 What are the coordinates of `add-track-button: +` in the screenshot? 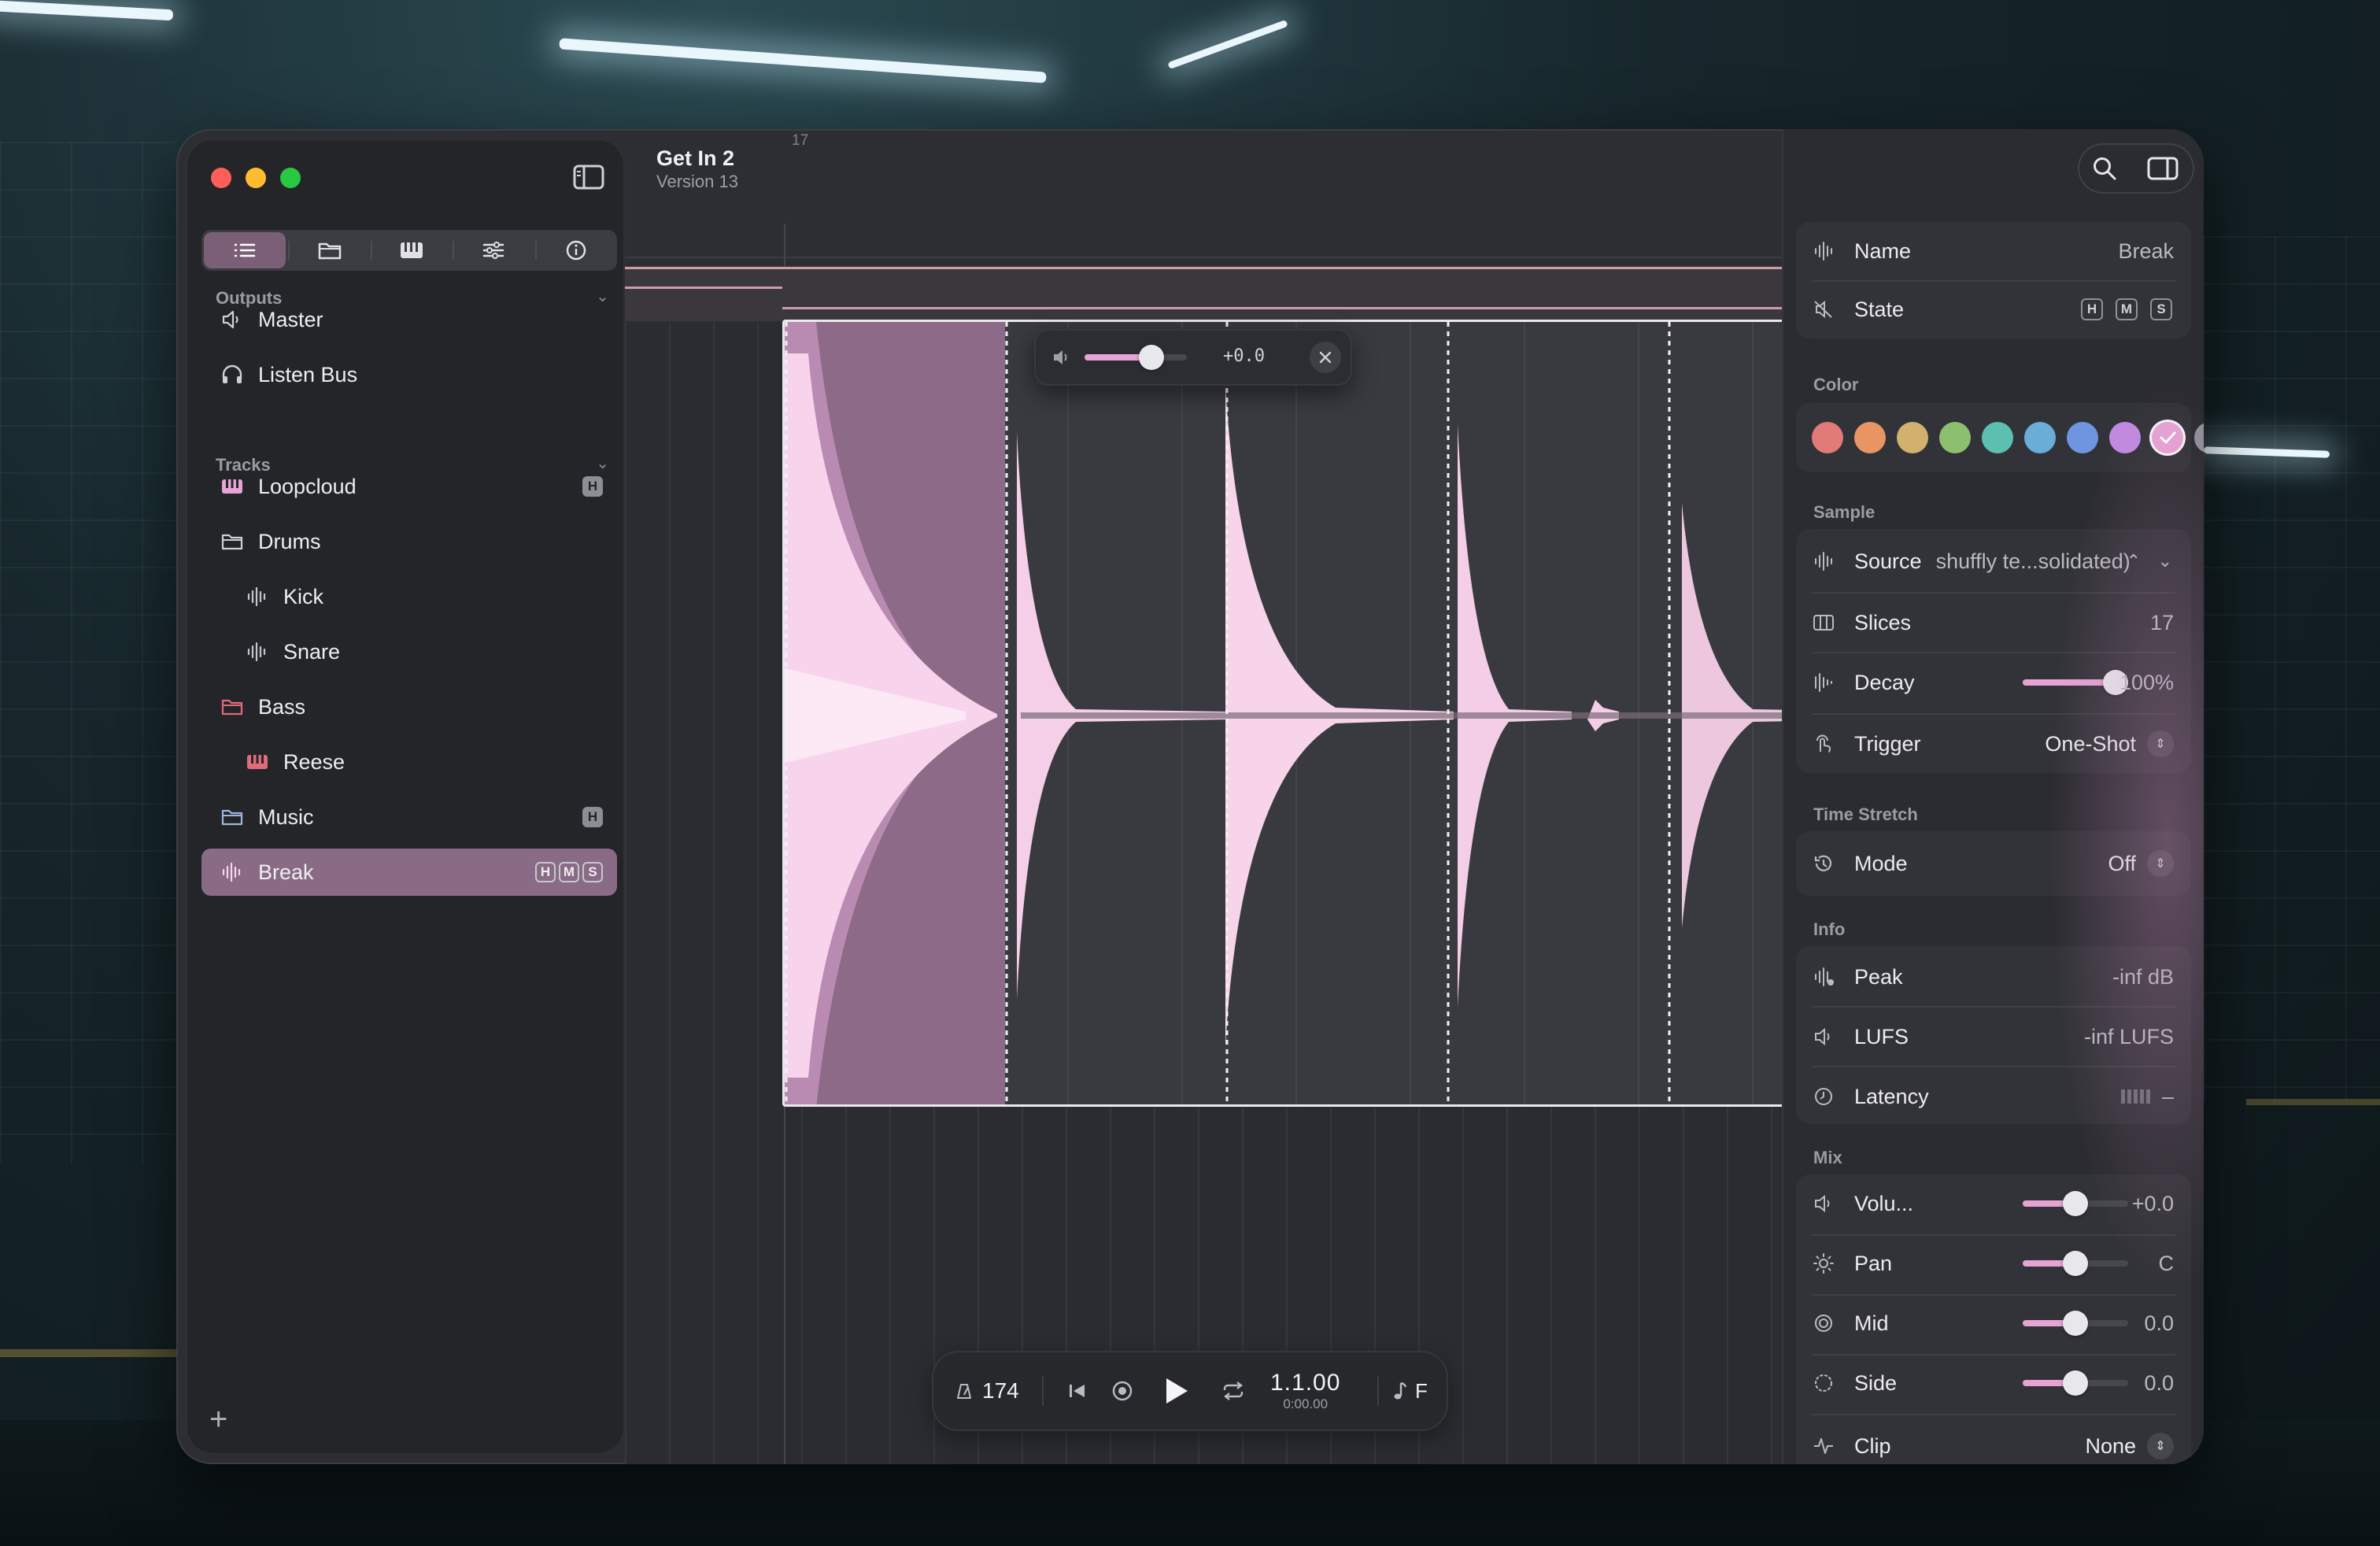 It's located at (218, 1419).